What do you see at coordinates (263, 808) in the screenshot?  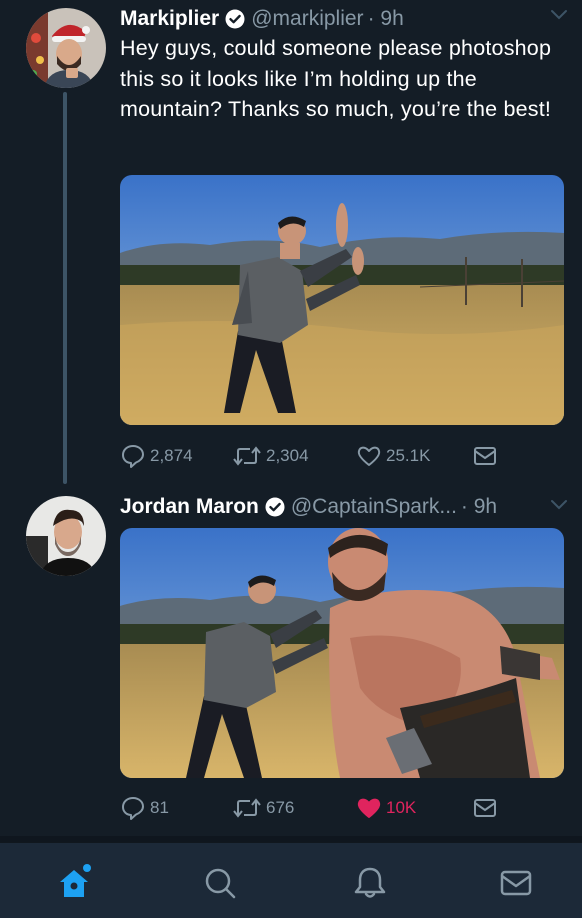 I see `retweet-button: 676` at bounding box center [263, 808].